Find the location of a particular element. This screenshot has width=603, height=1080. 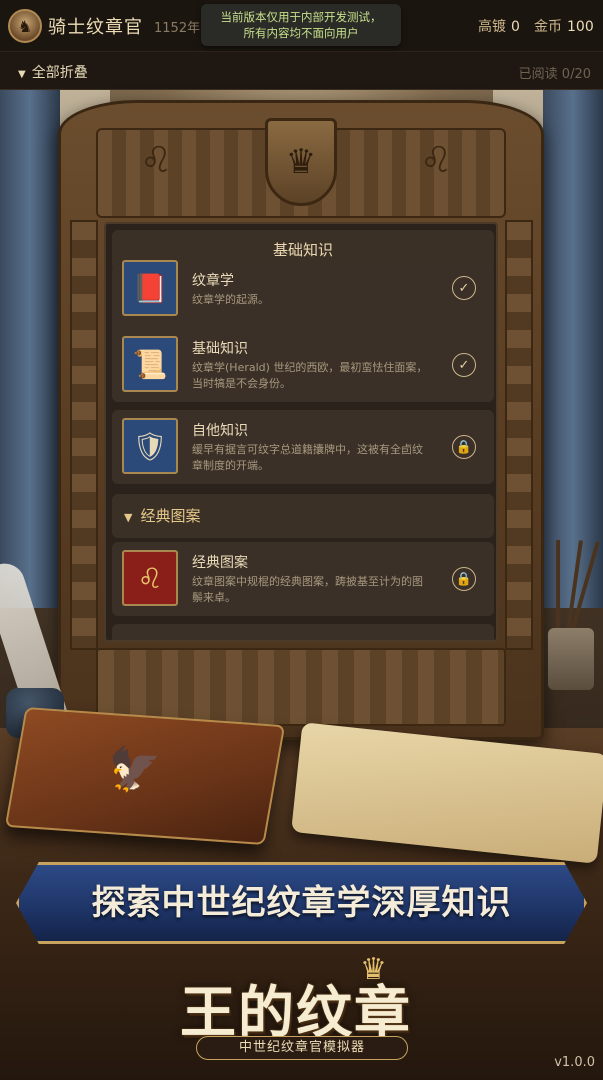

stat-rank-label: 高镀 is located at coordinates (492, 27).